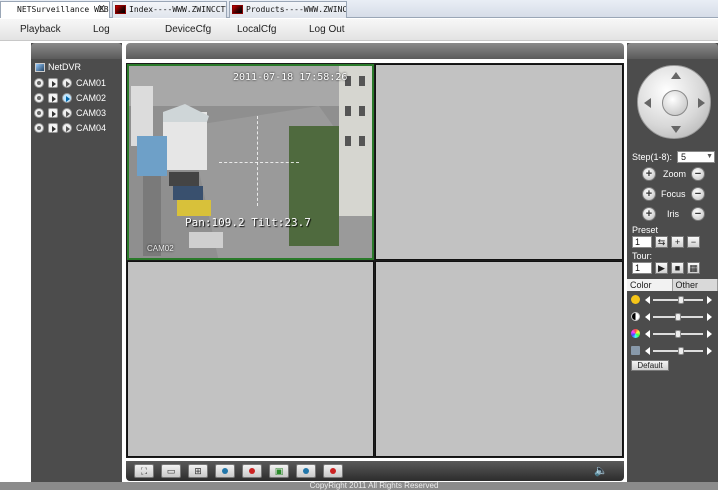 The height and width of the screenshot is (490, 718). What do you see at coordinates (306, 471) in the screenshot?
I see `record-all-button` at bounding box center [306, 471].